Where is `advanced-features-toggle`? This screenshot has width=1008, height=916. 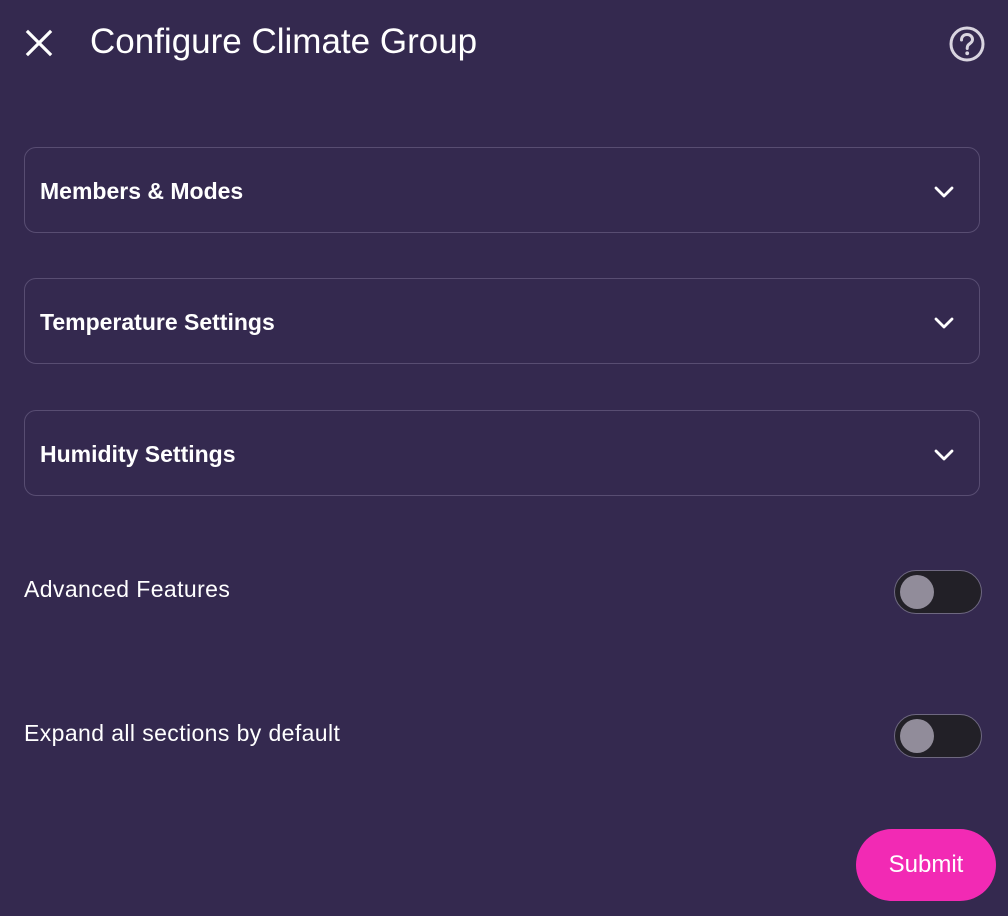 advanced-features-toggle is located at coordinates (938, 592).